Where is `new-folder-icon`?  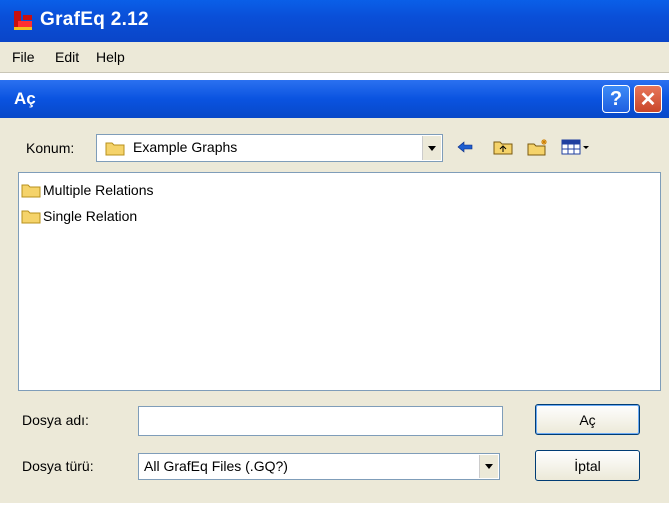 new-folder-icon is located at coordinates (538, 147).